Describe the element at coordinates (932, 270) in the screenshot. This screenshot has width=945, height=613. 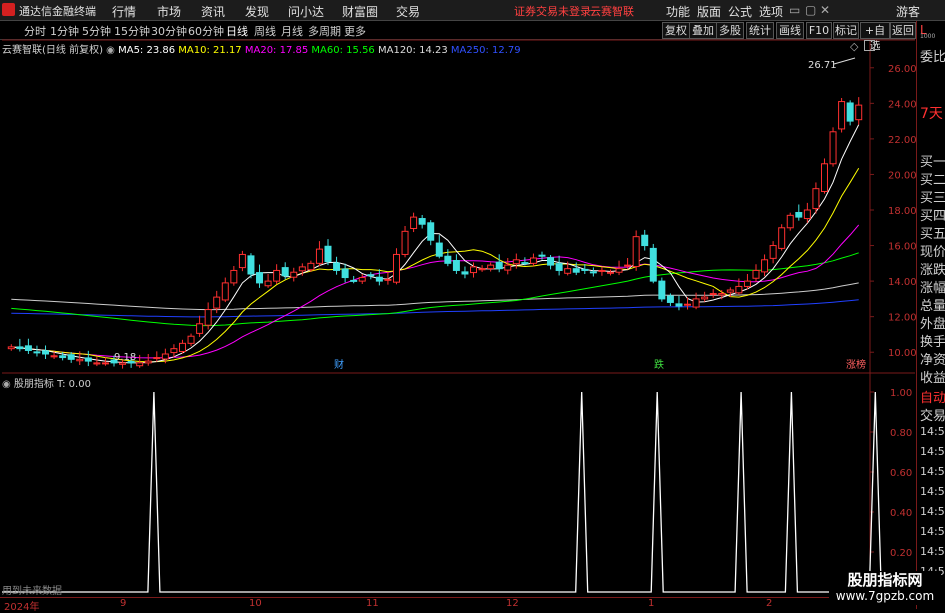
I see `panel-change: 涨跌` at that location.